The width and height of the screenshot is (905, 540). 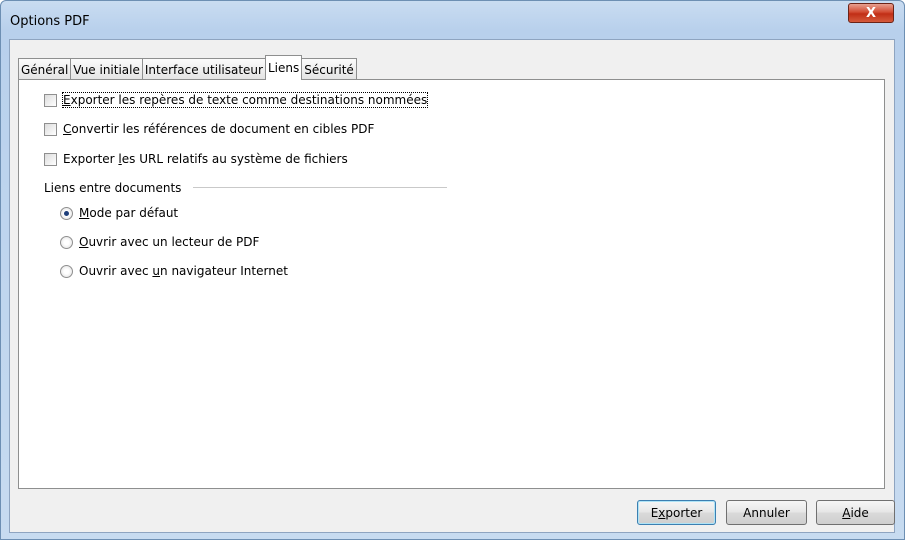 I want to click on radio-open-browser: Ouvrir avec un navigateur Internet, so click(x=174, y=271).